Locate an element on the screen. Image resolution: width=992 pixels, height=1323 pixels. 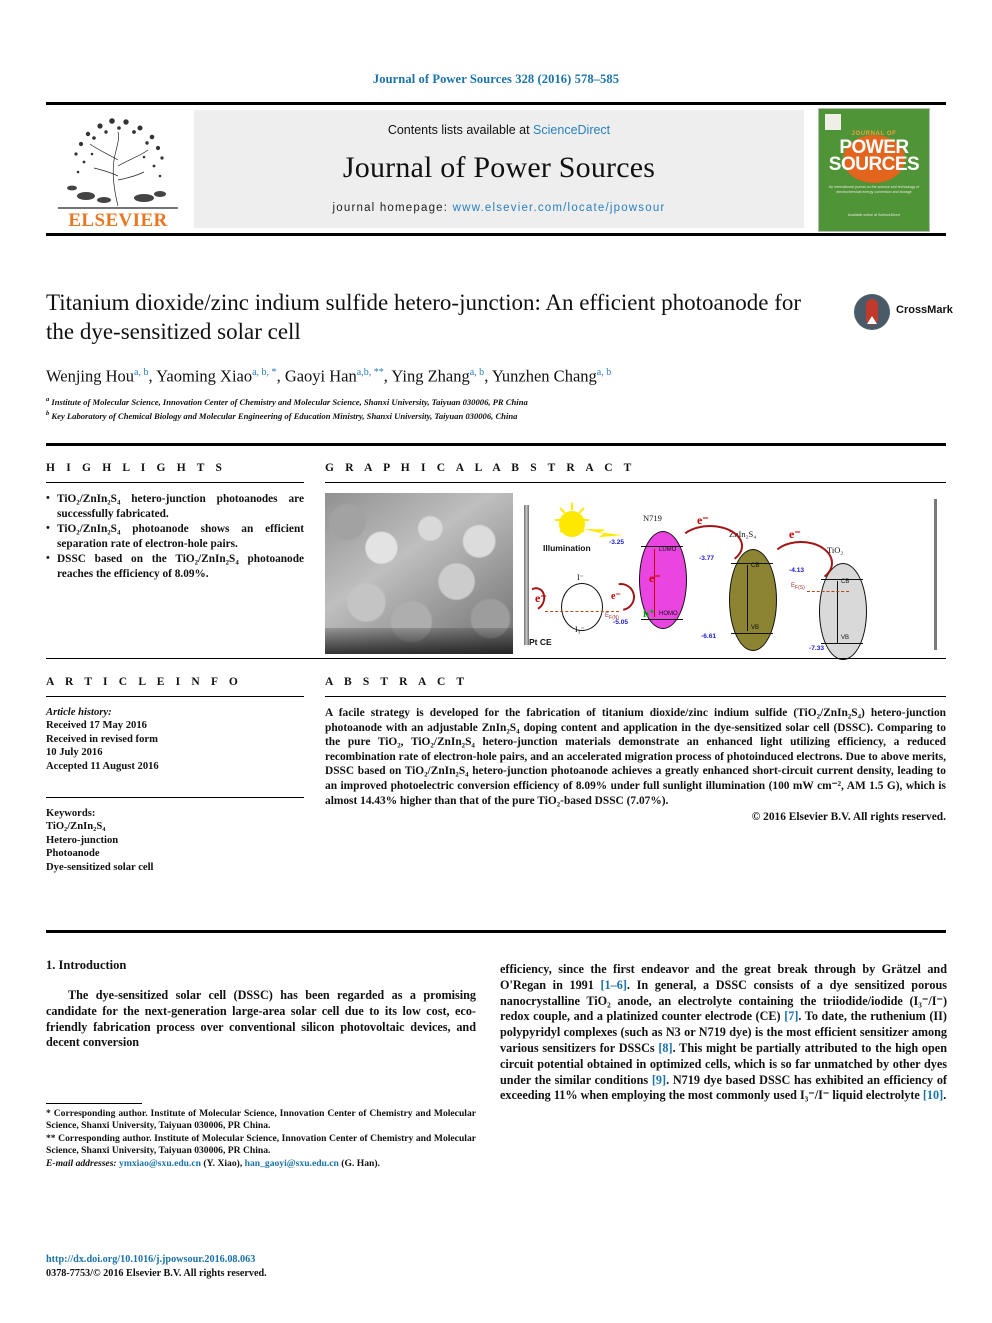
history-item: Accepted 11 August 2016 is located at coordinates (102, 766).